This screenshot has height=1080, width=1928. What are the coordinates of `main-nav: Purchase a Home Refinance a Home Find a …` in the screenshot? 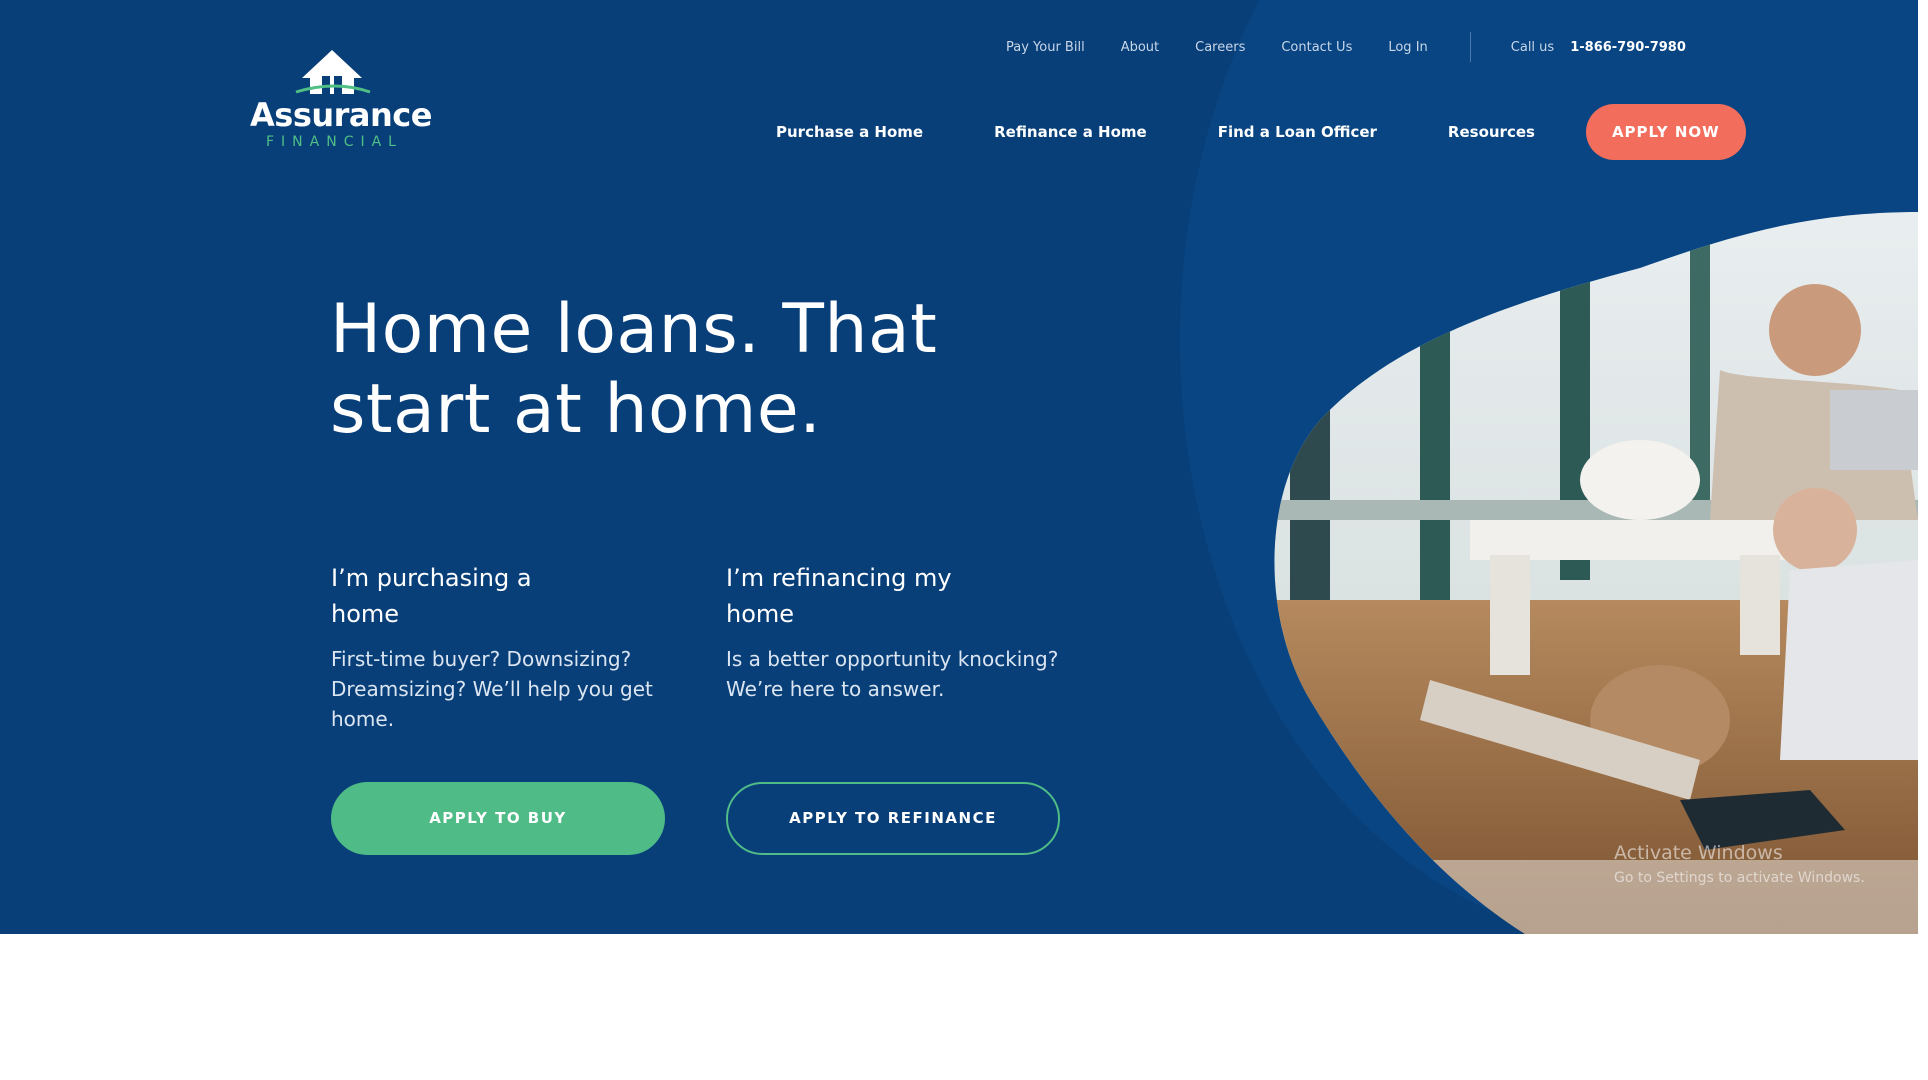 It's located at (1261, 132).